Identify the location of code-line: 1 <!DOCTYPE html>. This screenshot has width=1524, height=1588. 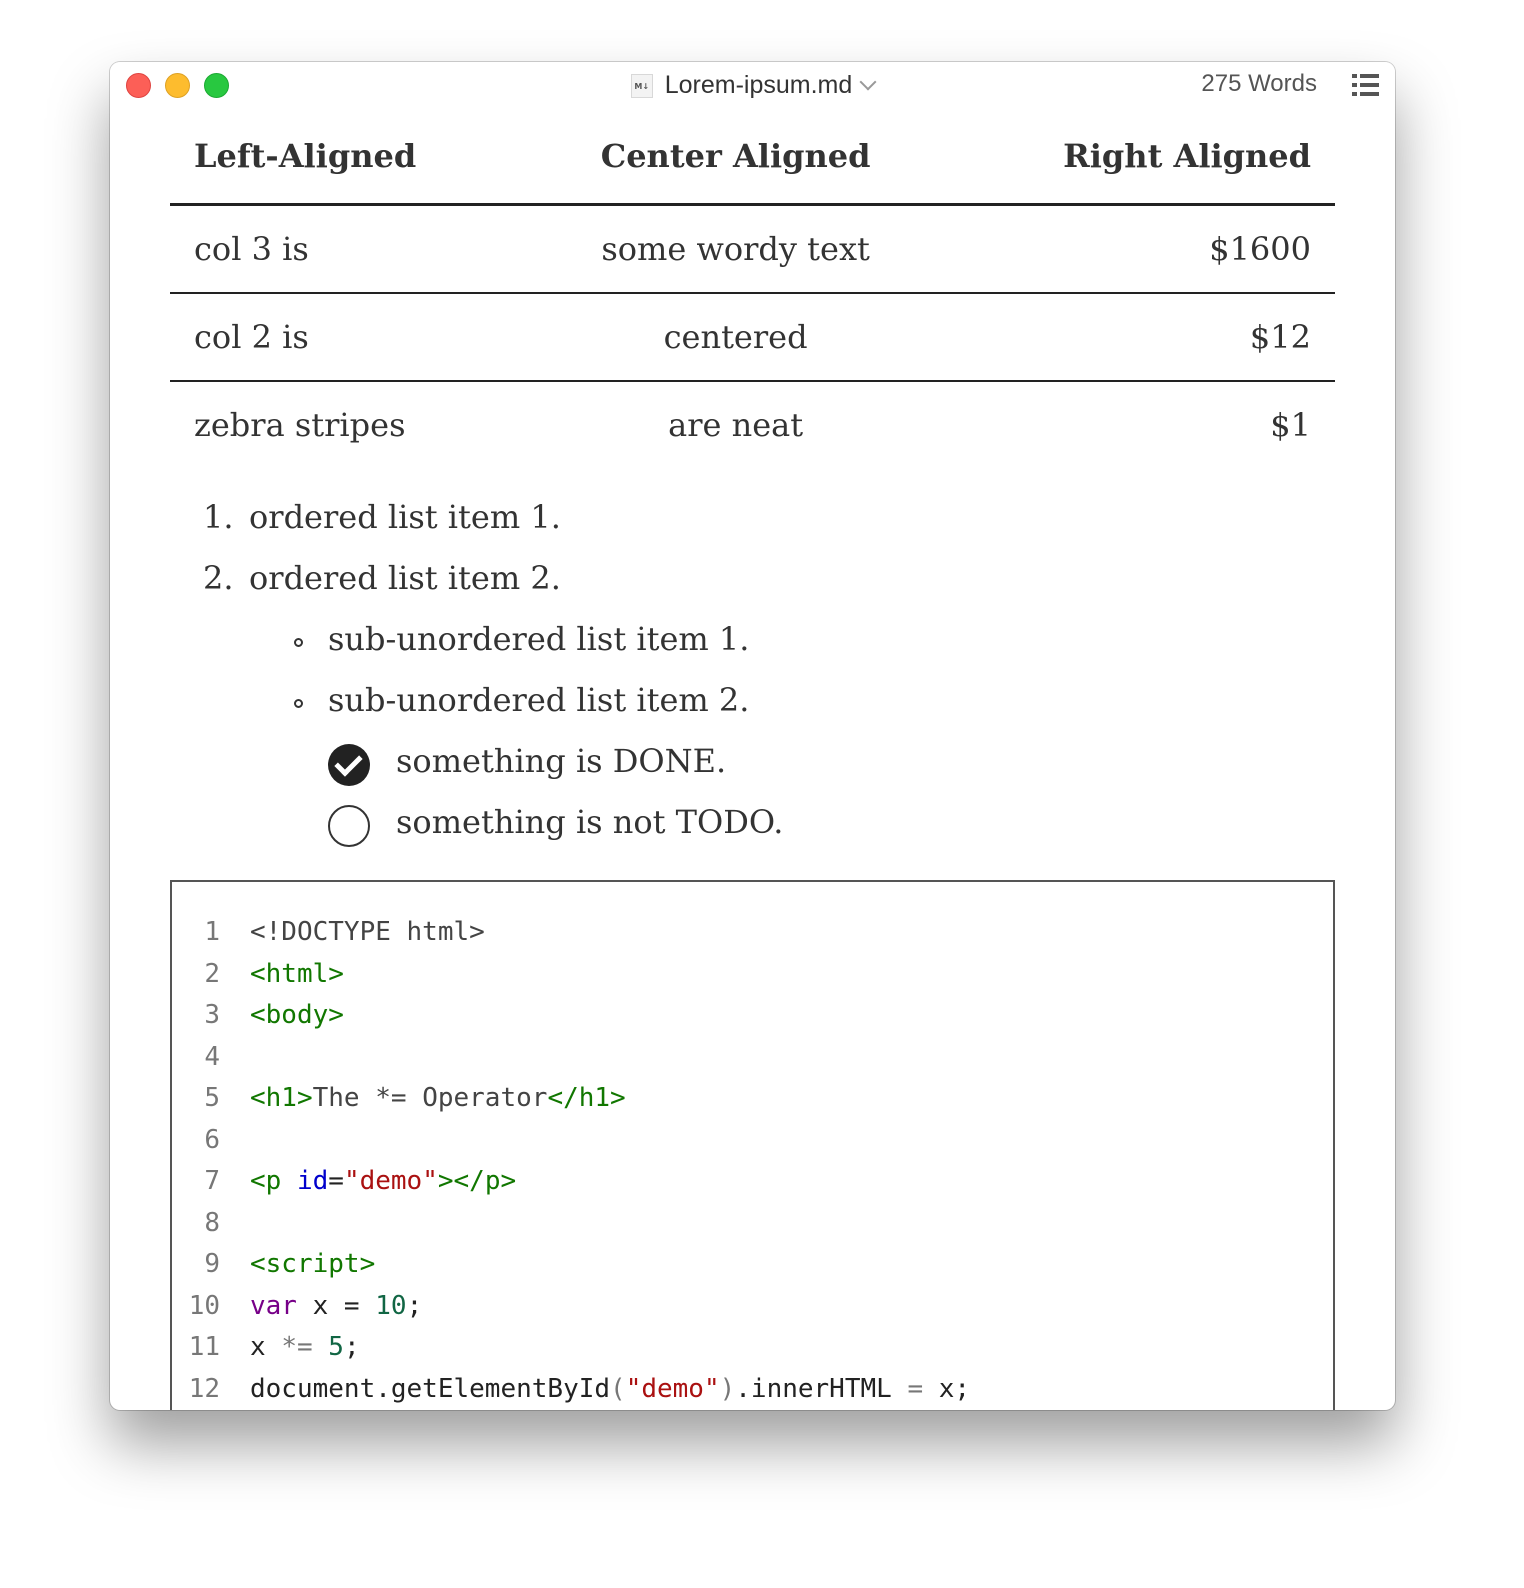
(344, 932).